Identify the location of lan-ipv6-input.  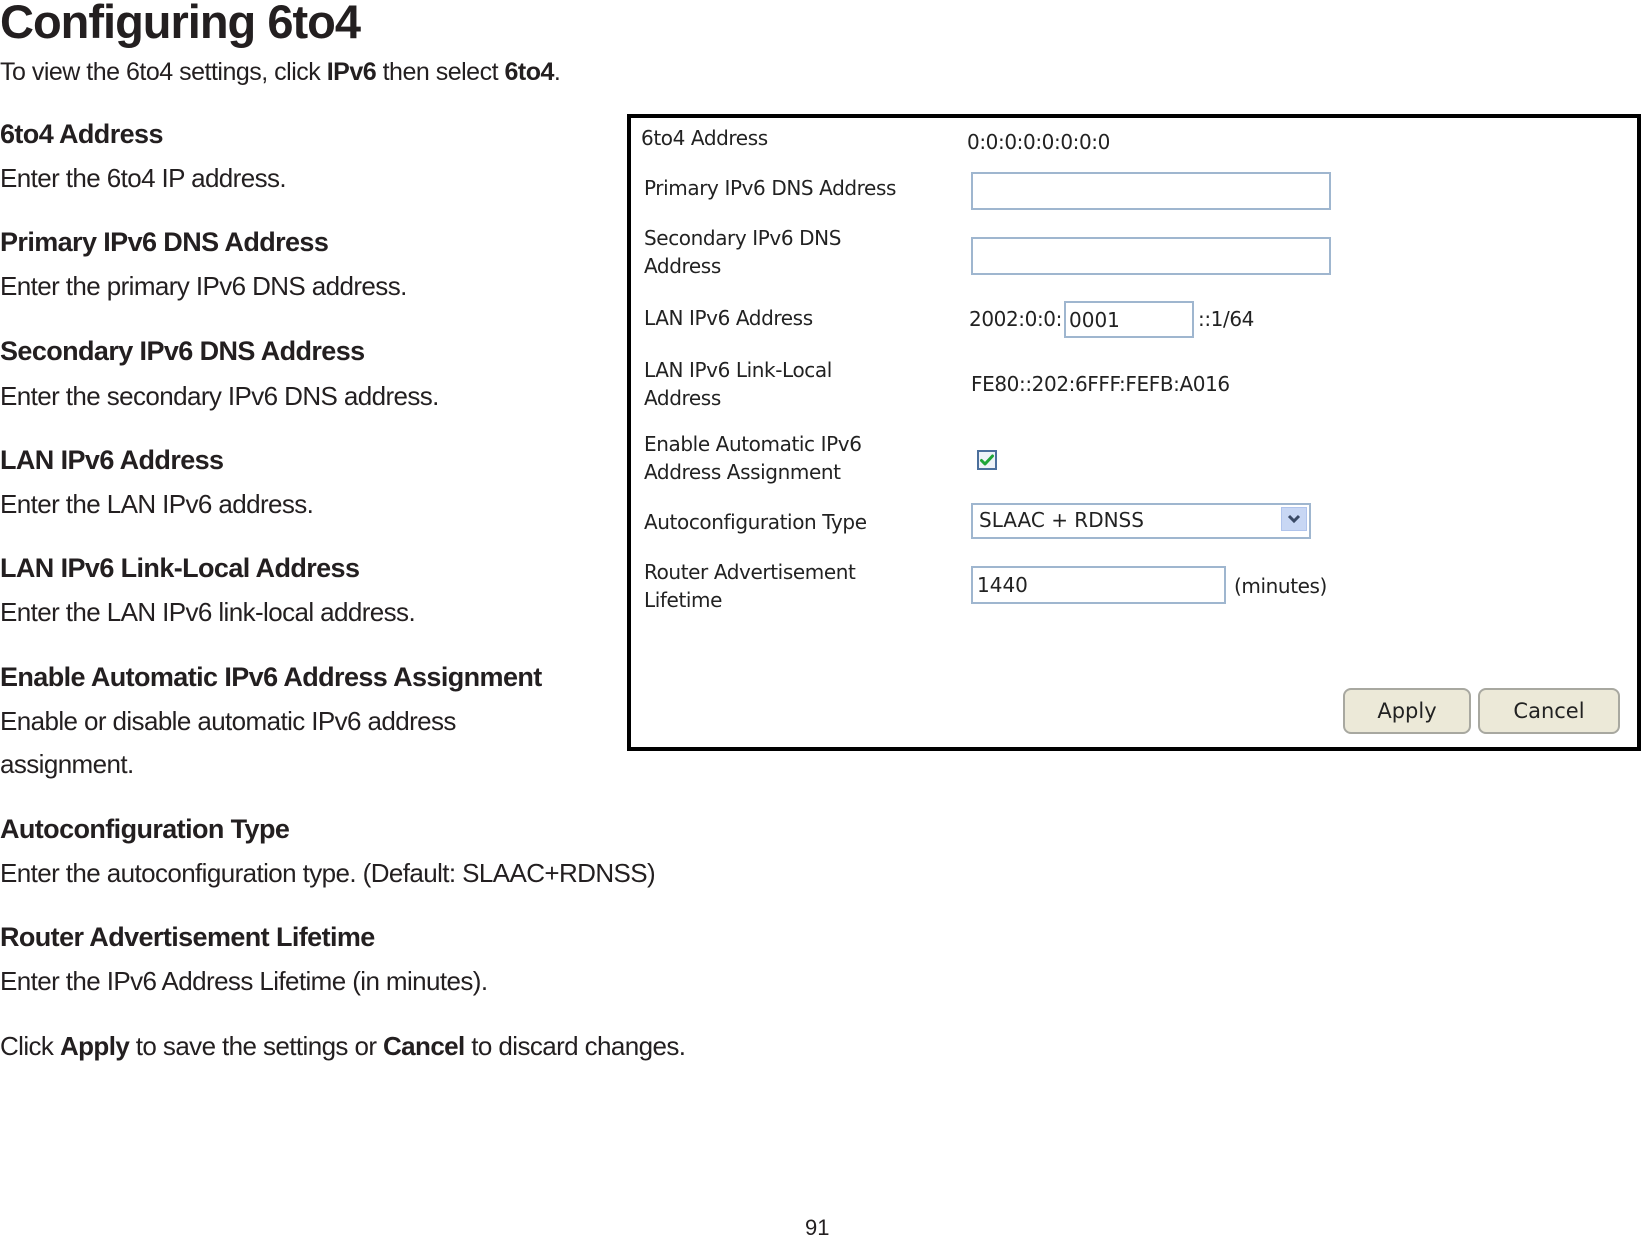
(1129, 319).